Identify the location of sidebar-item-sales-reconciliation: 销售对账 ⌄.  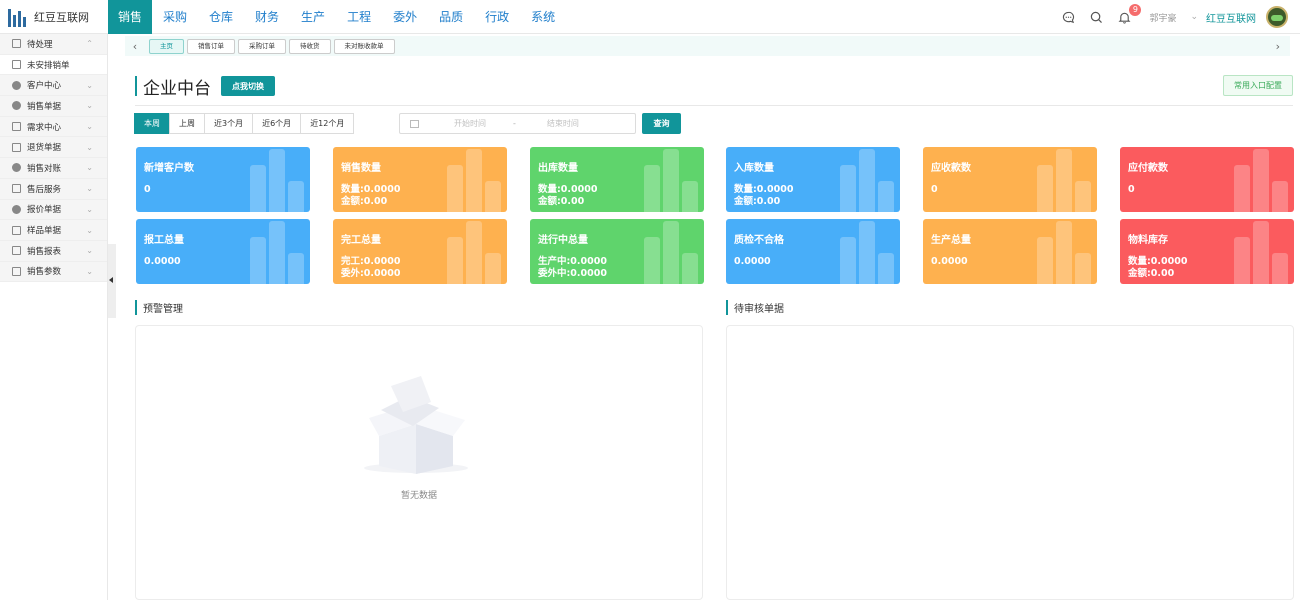
(53, 168).